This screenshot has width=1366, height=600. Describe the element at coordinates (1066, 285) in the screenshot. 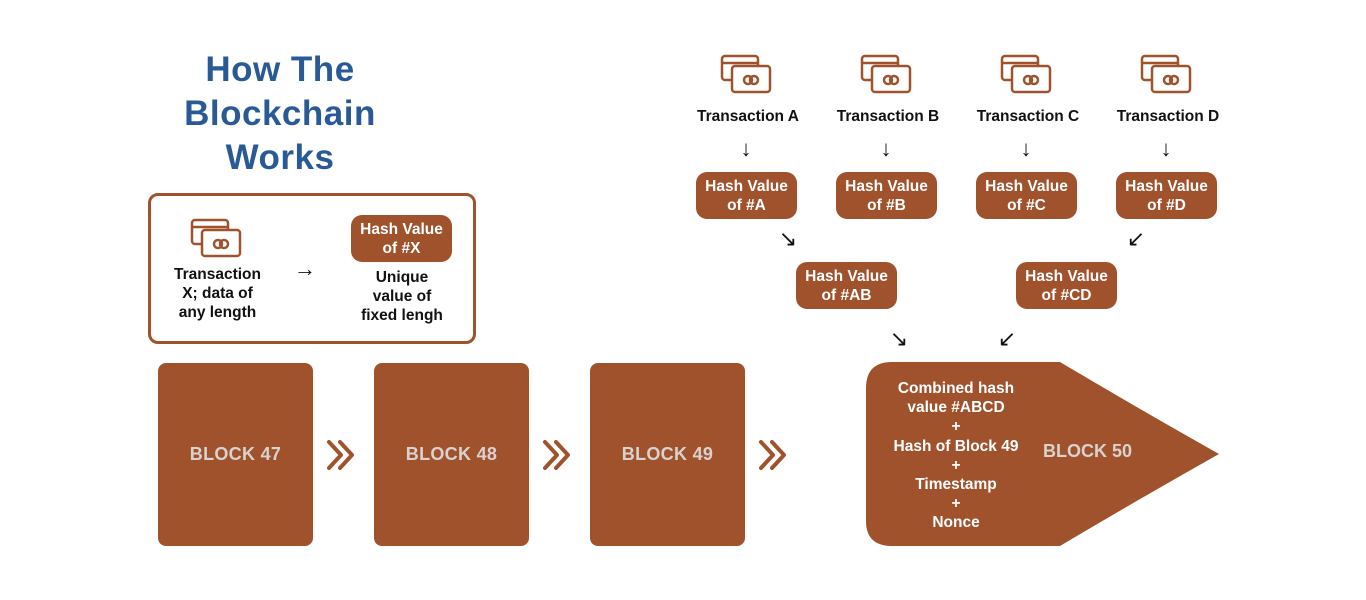

I see `hash-box-cd: Hash Value of #CD` at that location.